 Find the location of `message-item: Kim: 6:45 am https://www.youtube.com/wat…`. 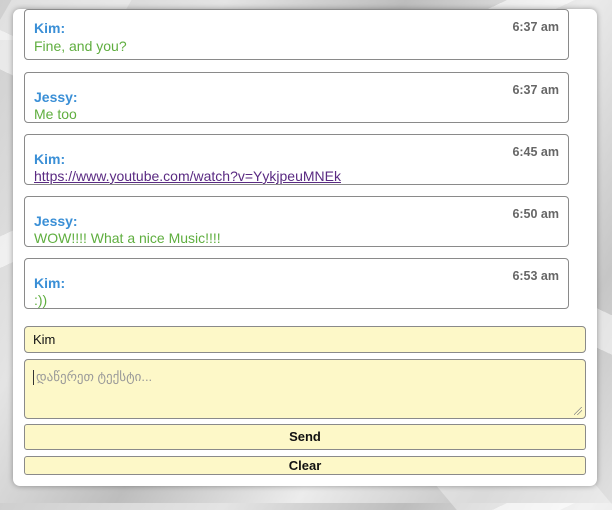

message-item: Kim: 6:45 am https://www.youtube.com/wat… is located at coordinates (296, 159).